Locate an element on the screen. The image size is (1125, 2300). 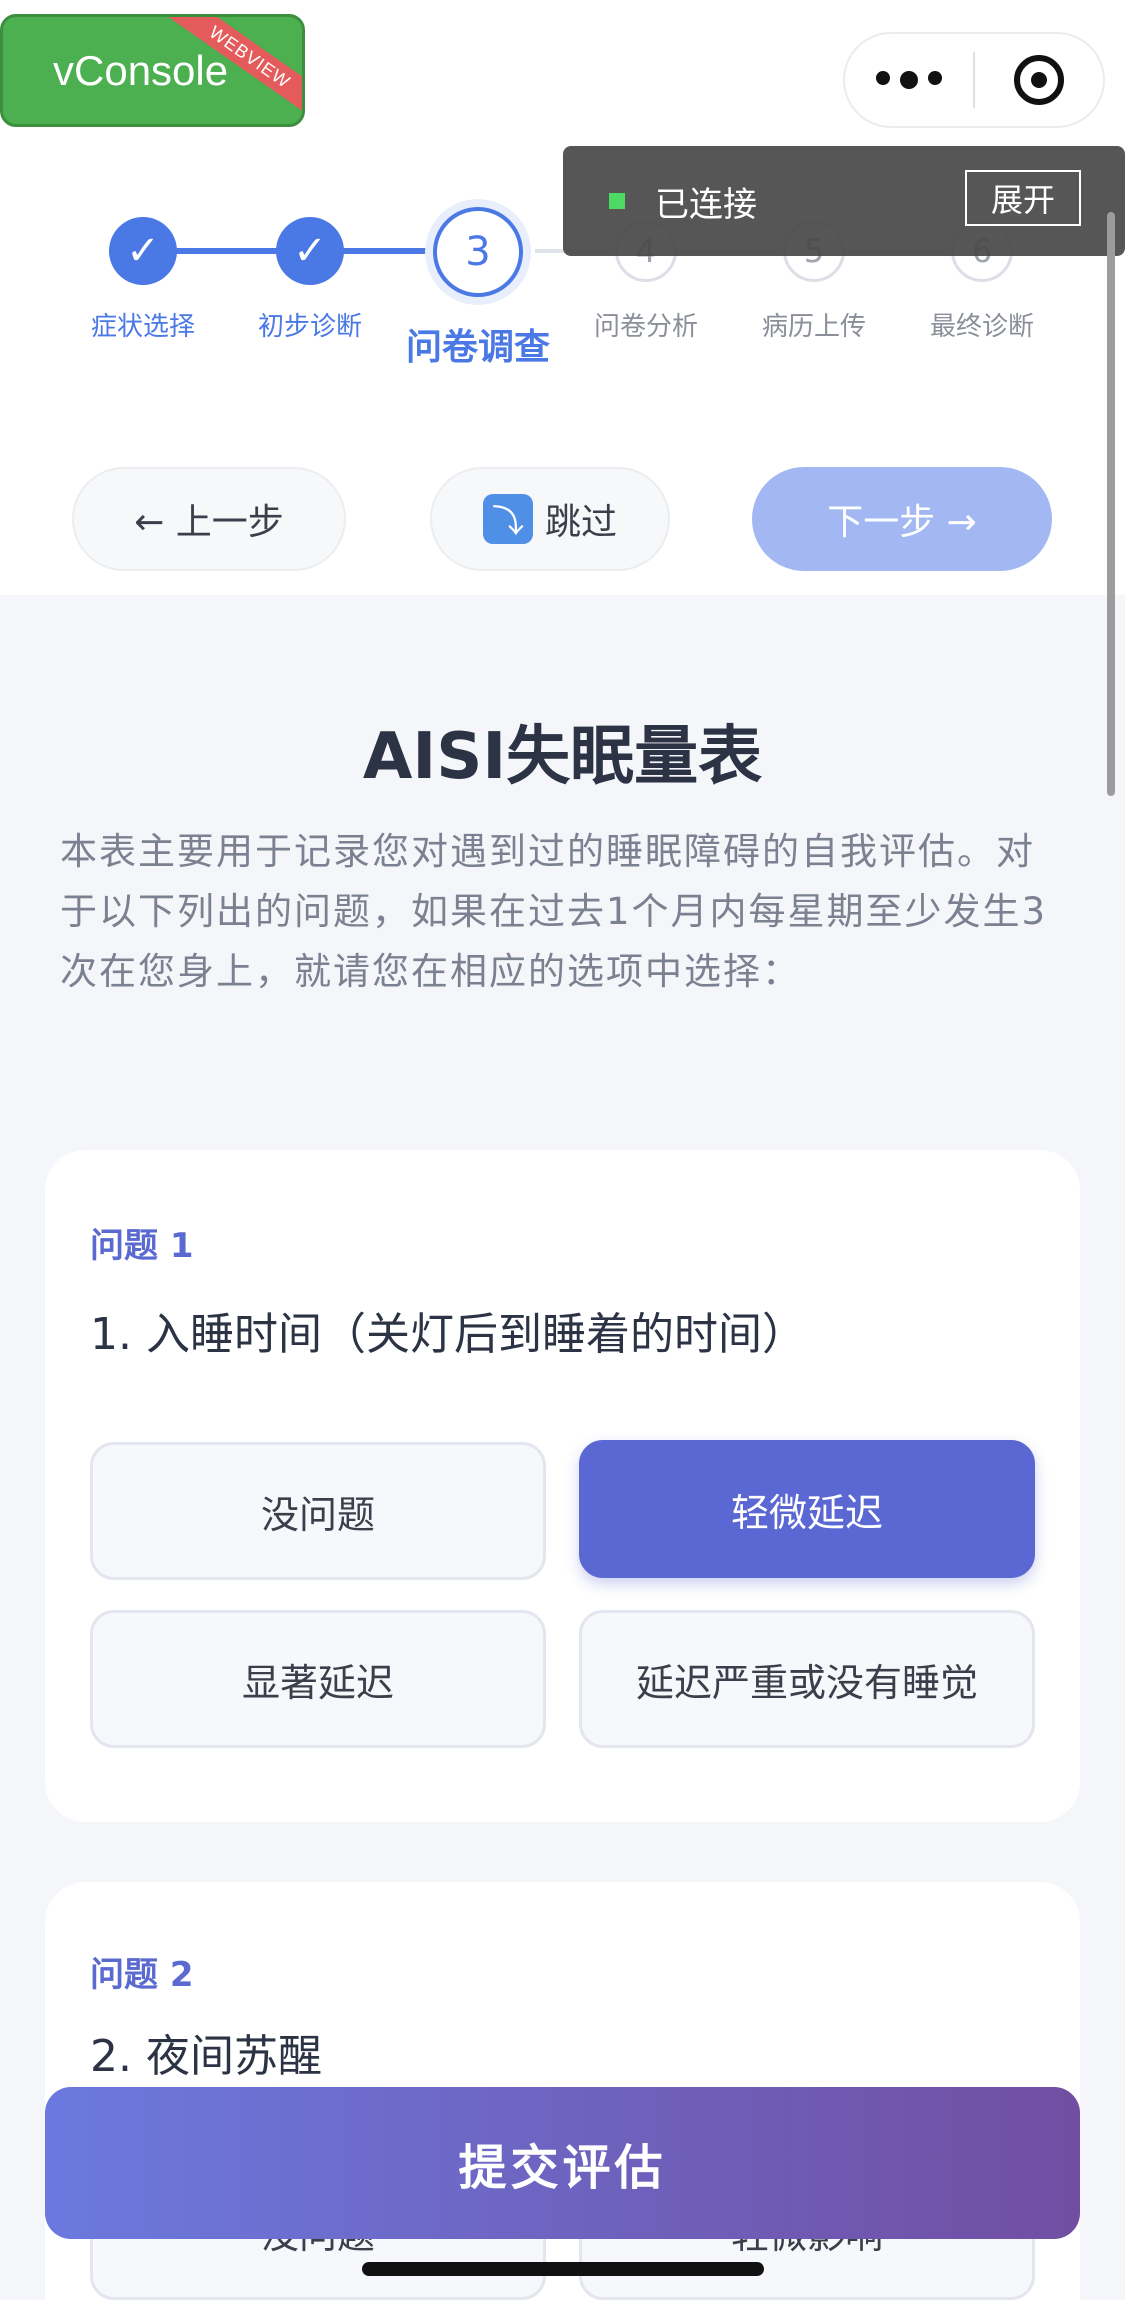
miniprogram-capsule is located at coordinates (974, 80).